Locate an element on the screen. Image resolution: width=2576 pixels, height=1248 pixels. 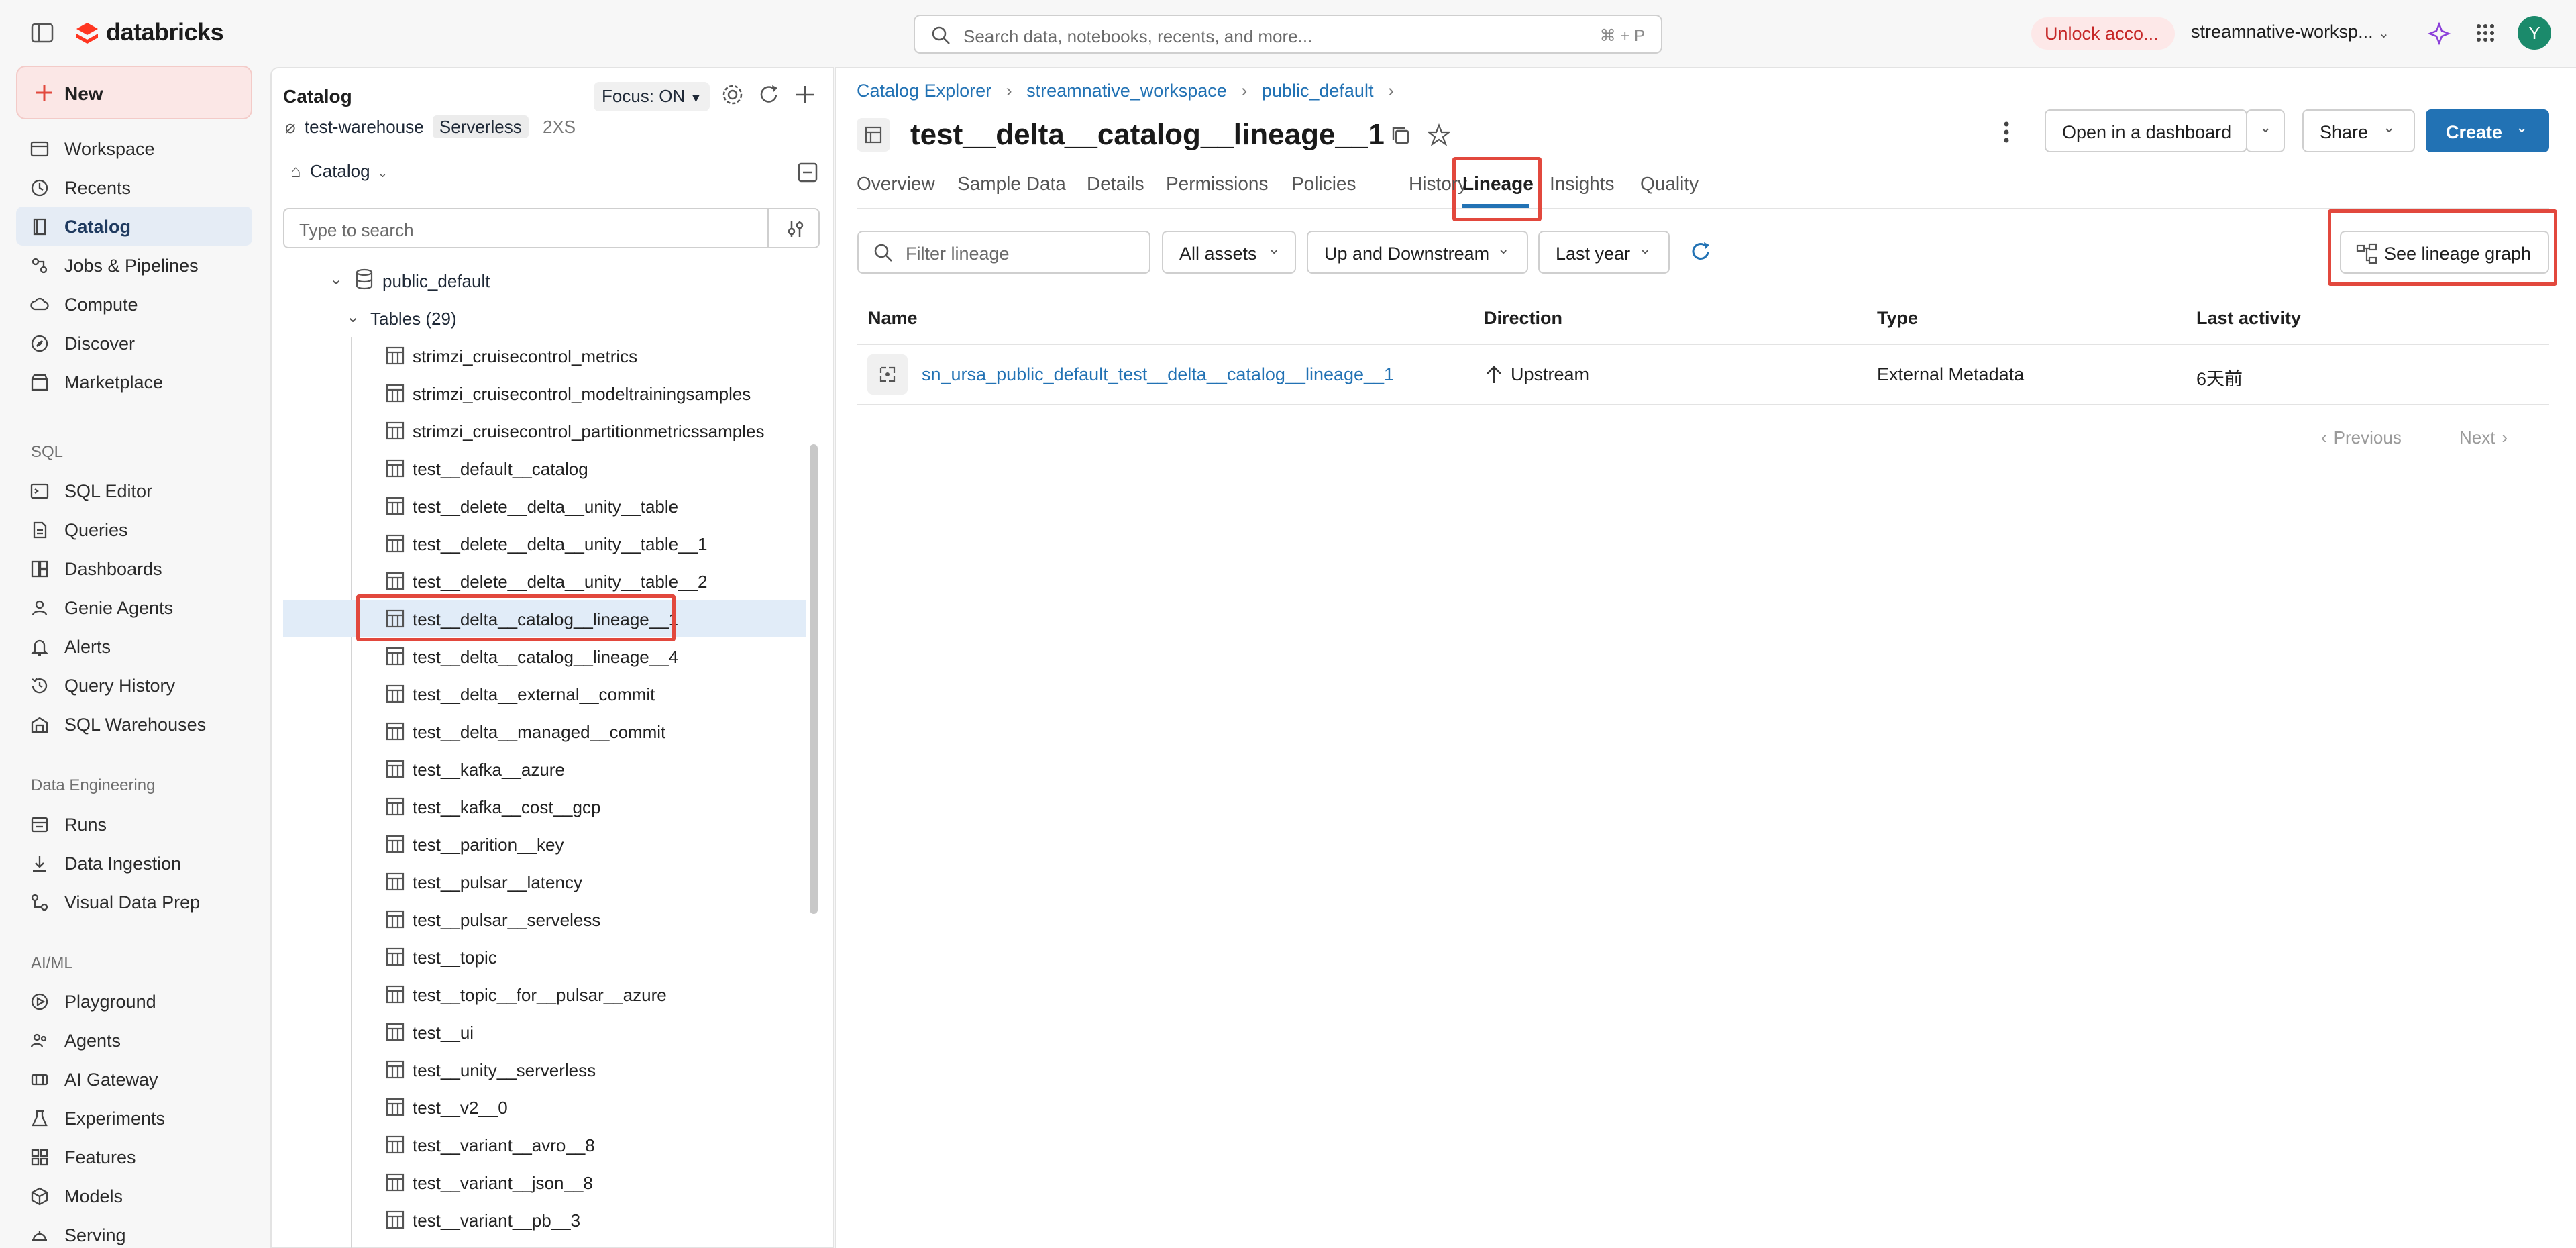
sidebar-item-sql-editor: SQL Editor is located at coordinates (134, 490).